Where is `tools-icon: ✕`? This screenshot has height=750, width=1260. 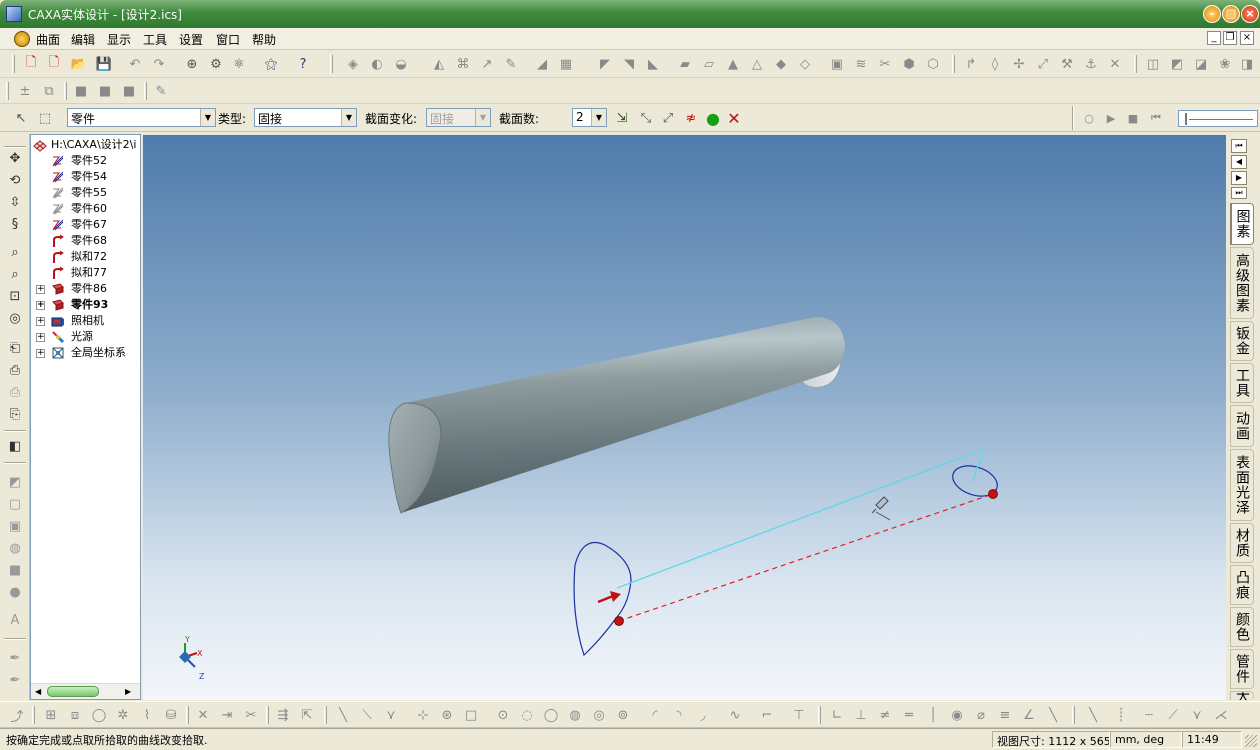 tools-icon: ✕ is located at coordinates (1115, 64).